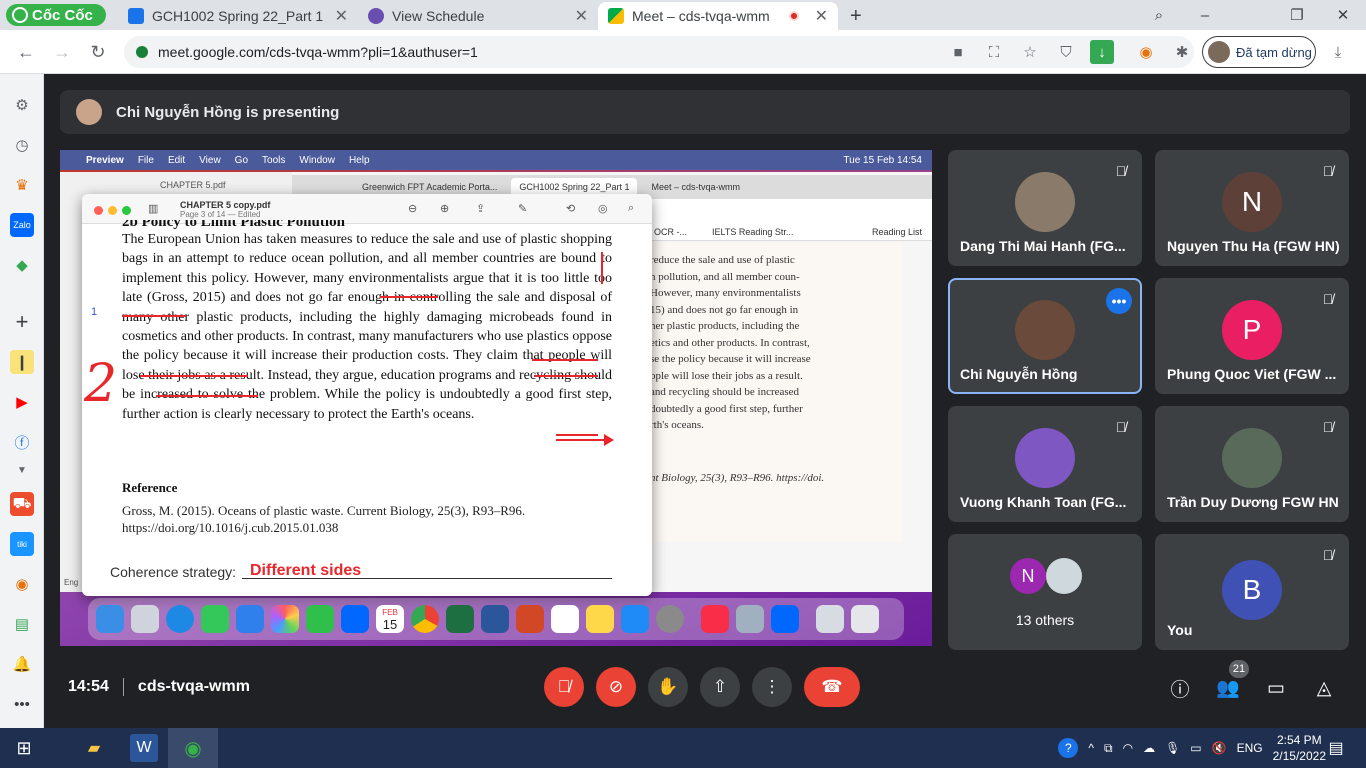  Describe the element at coordinates (1252, 592) in the screenshot. I see `self-tile: B 🎙̸ You` at that location.